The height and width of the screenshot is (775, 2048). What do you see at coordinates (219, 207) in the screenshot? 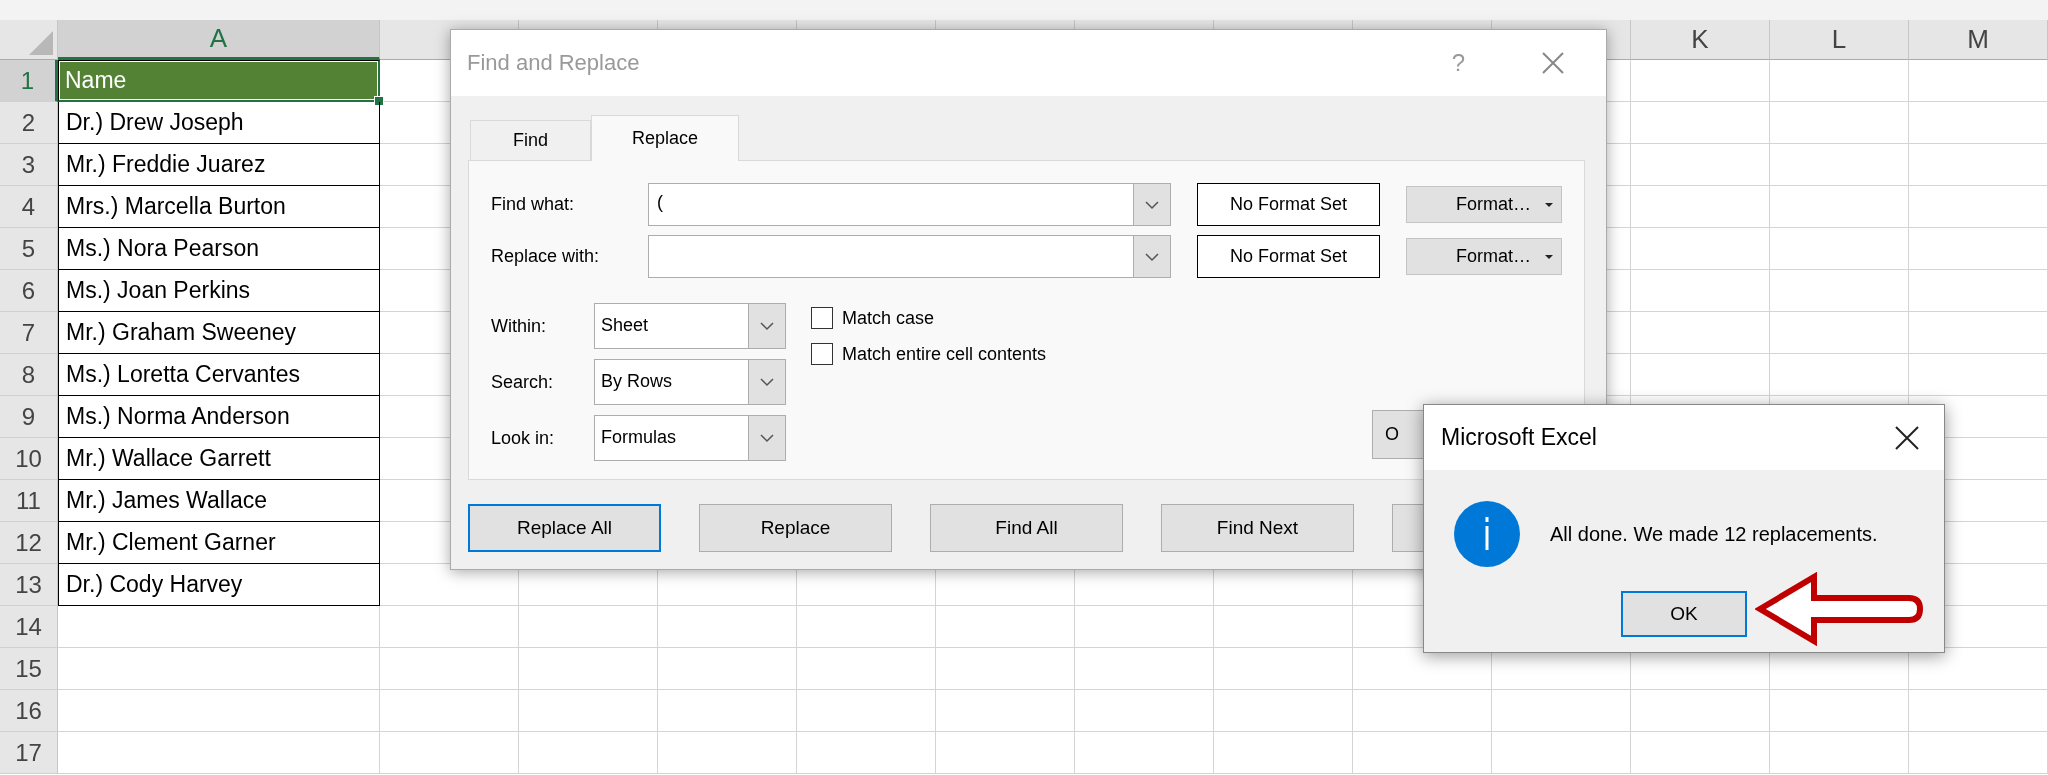
I see `table-cell: Mrs.) Marcella Burton` at bounding box center [219, 207].